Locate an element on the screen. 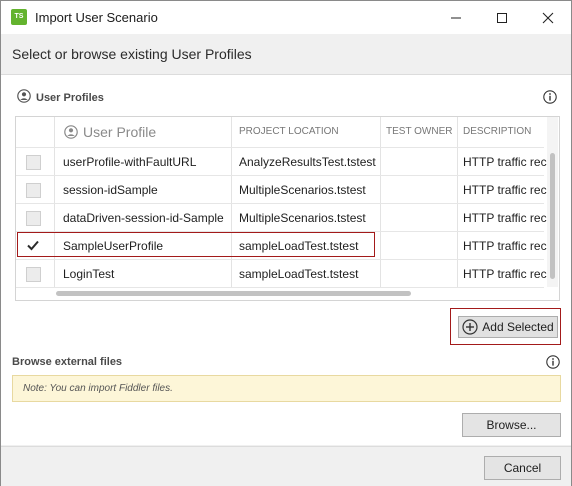 Image resolution: width=572 pixels, height=486 pixels. profile-name: userProfile-withFaultURL is located at coordinates (130, 162).